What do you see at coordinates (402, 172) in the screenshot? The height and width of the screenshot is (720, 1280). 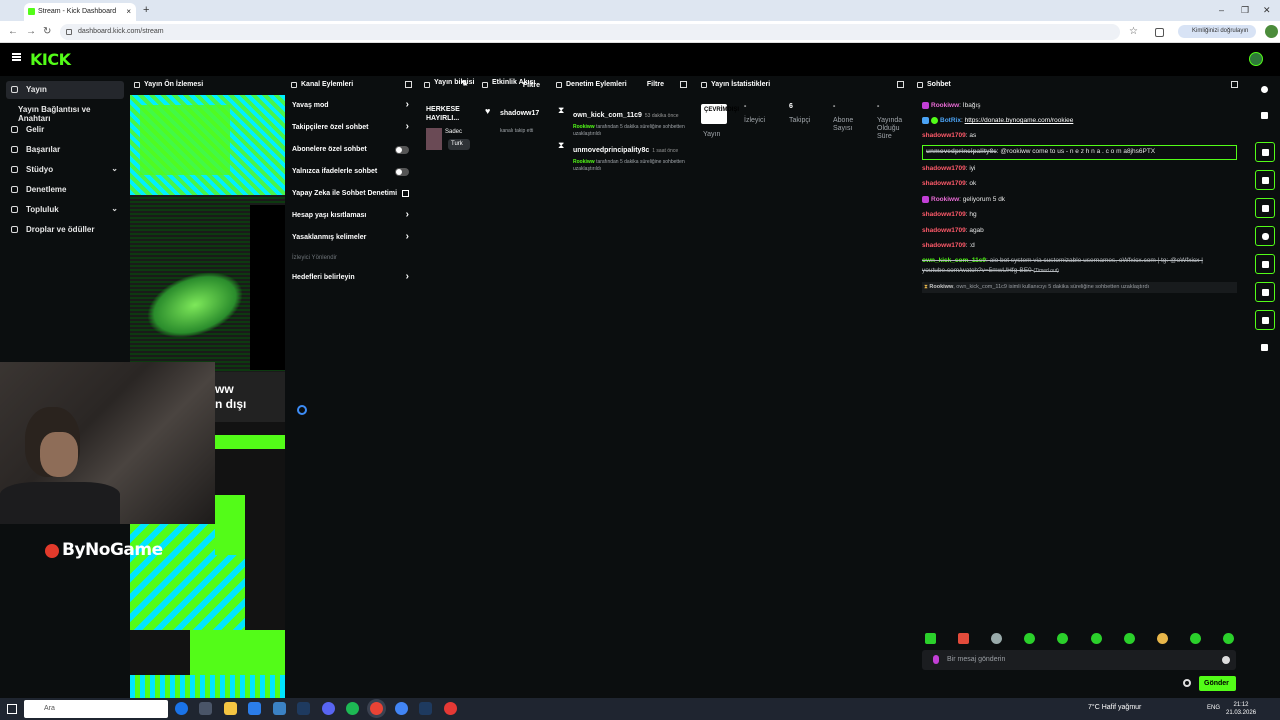 I see `emote-only-toggle` at bounding box center [402, 172].